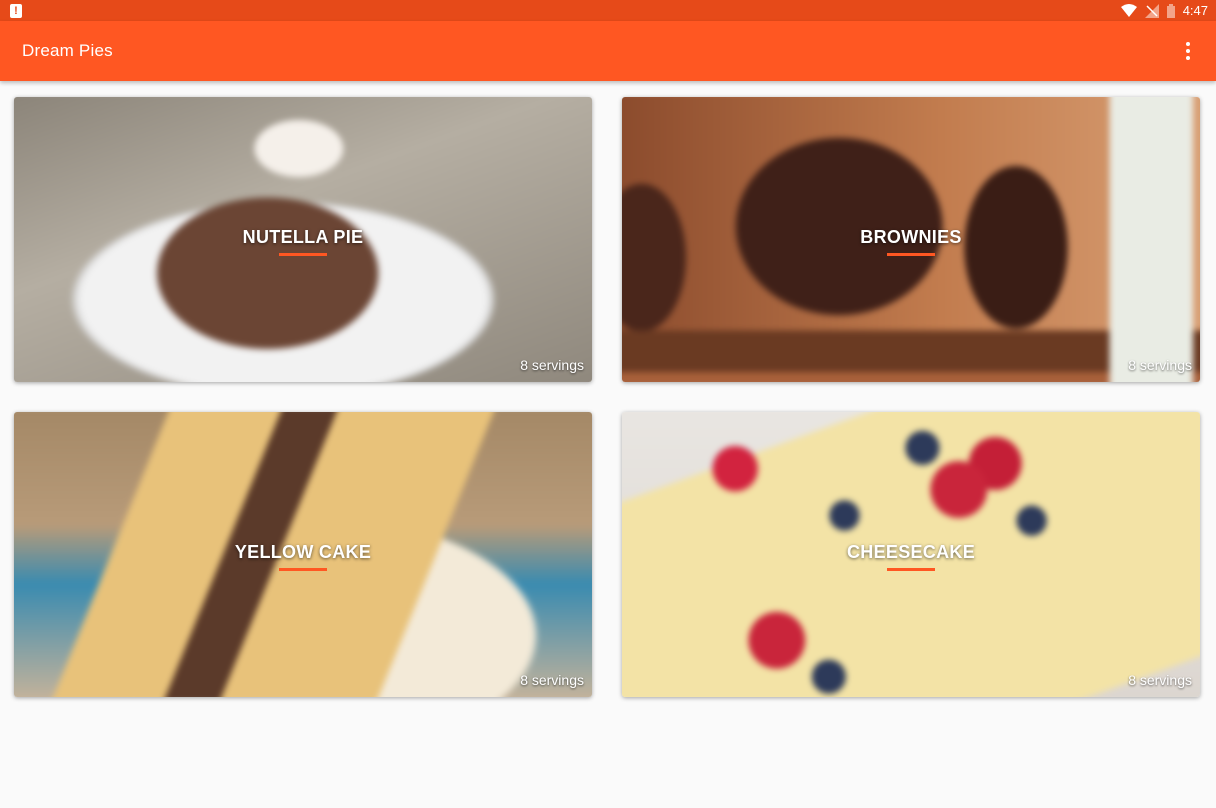 This screenshot has height=808, width=1216. I want to click on app-title: Dream Pies, so click(67, 50).